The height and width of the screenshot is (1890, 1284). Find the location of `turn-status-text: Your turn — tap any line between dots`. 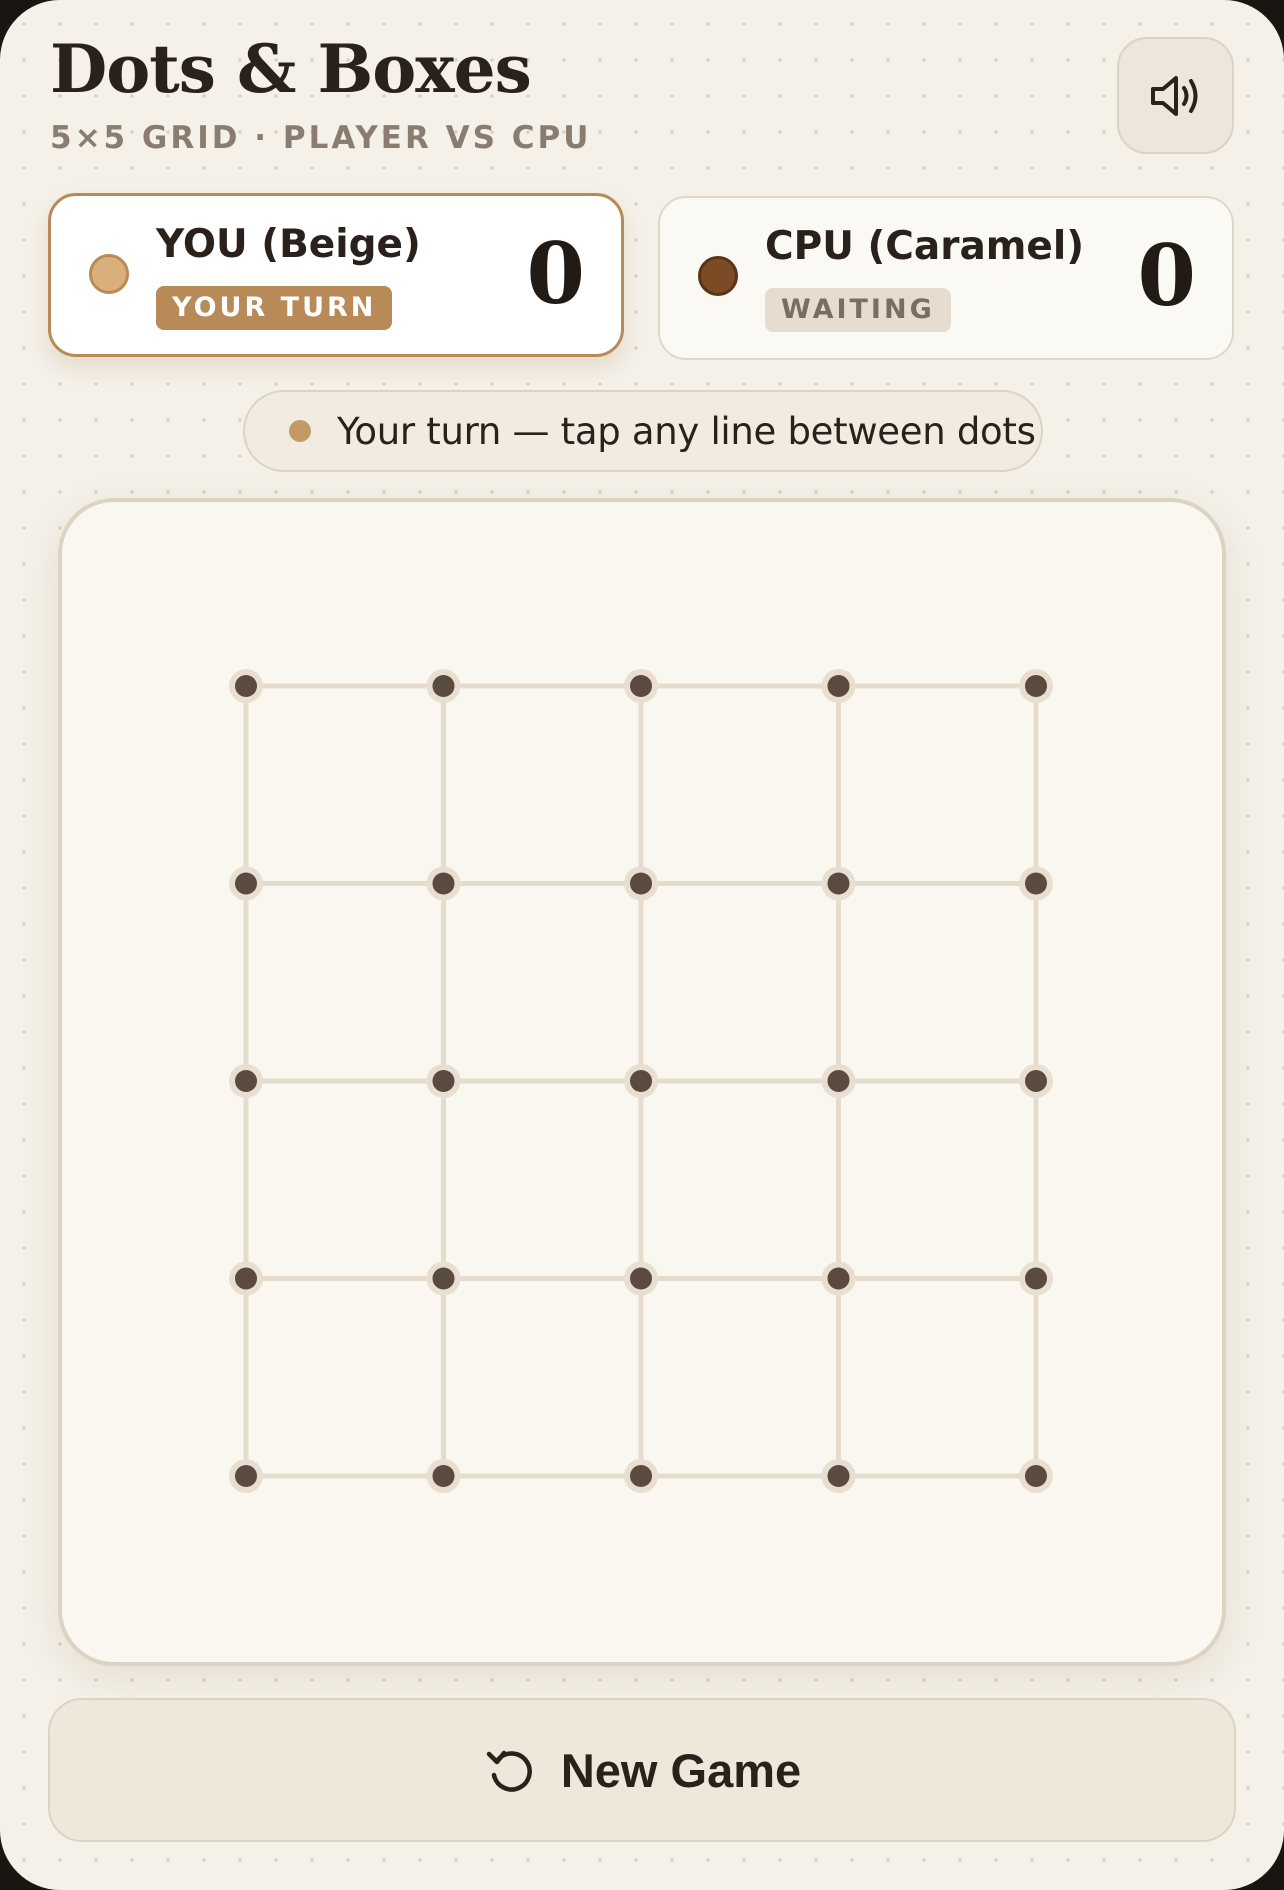

turn-status-text: Your turn — tap any line between dots is located at coordinates (686, 431).